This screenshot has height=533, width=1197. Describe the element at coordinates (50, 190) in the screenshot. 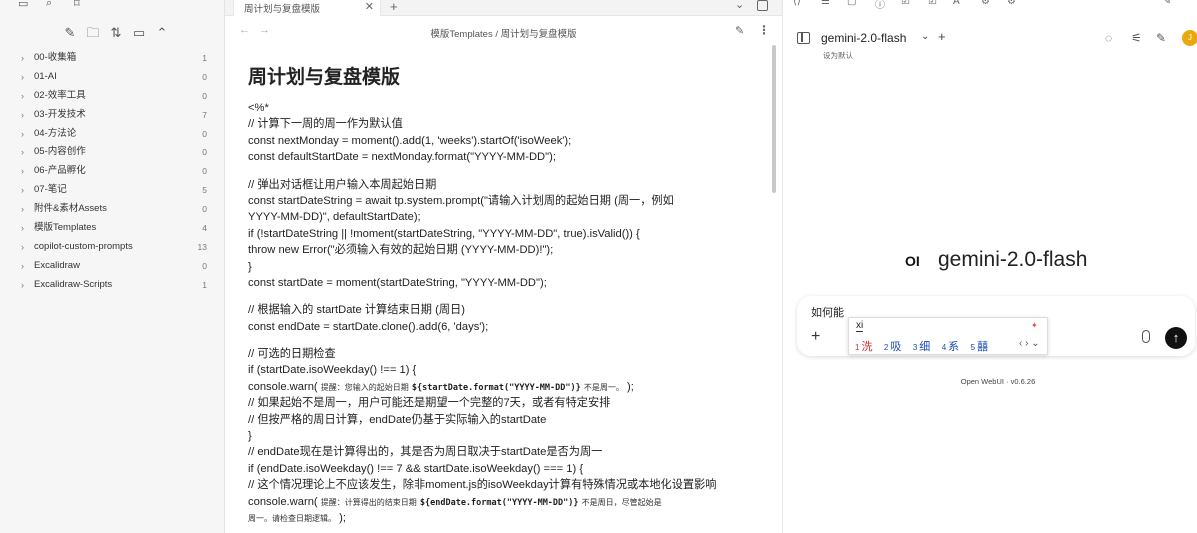

I see `folder-name: 07-笔记` at that location.